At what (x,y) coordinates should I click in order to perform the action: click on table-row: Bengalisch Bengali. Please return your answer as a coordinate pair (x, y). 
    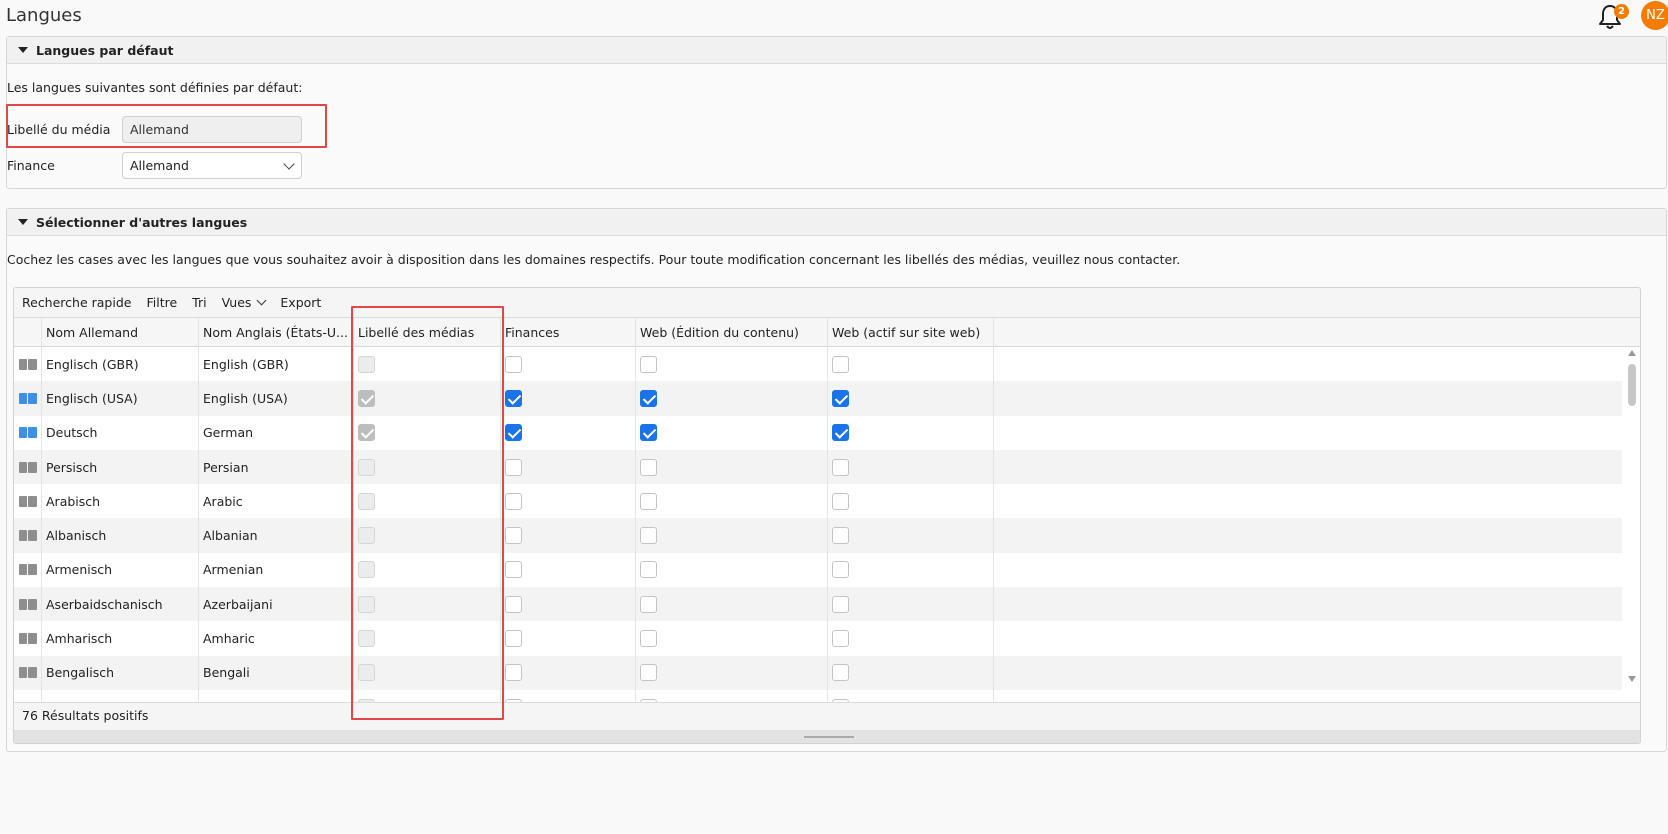
    Looking at the image, I should click on (818, 672).